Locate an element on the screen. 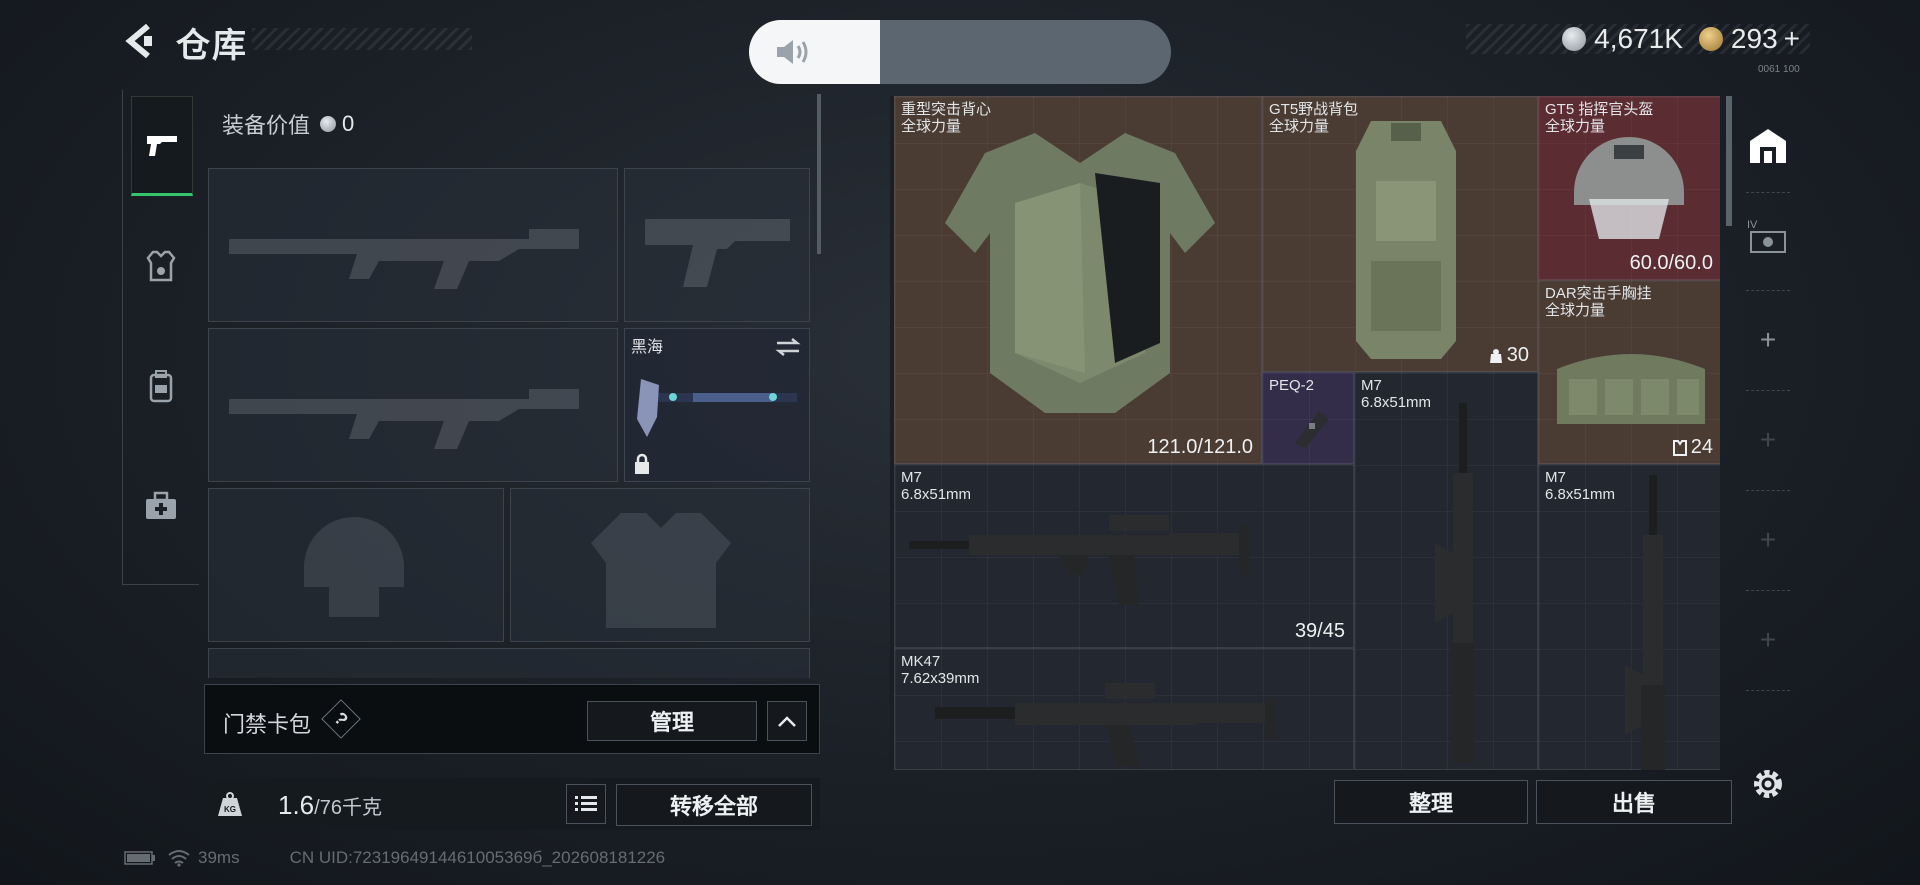  item-m7-vertical-2: M7 6.8x51mm is located at coordinates (1629, 617).